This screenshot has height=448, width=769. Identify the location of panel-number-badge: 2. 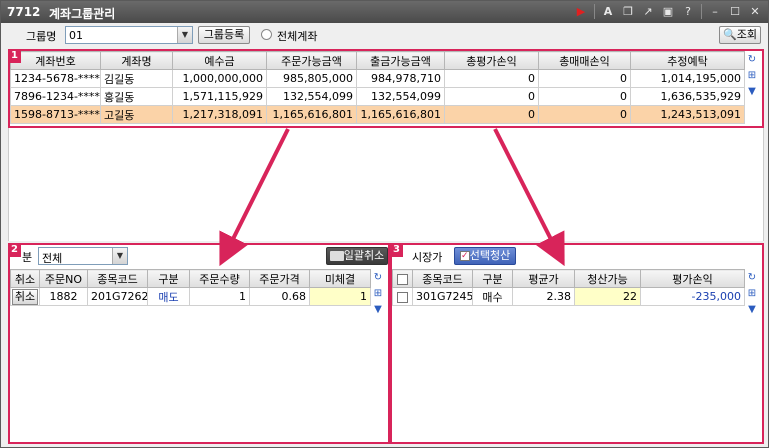
(14, 250).